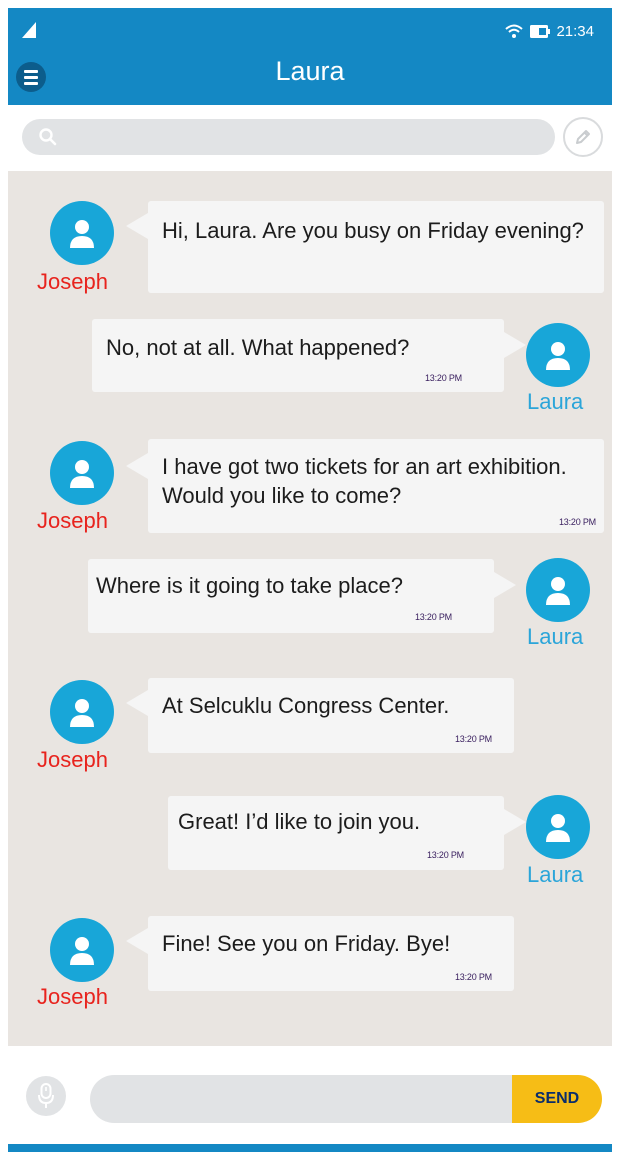  I want to click on microphone-icon, so click(46, 1095).